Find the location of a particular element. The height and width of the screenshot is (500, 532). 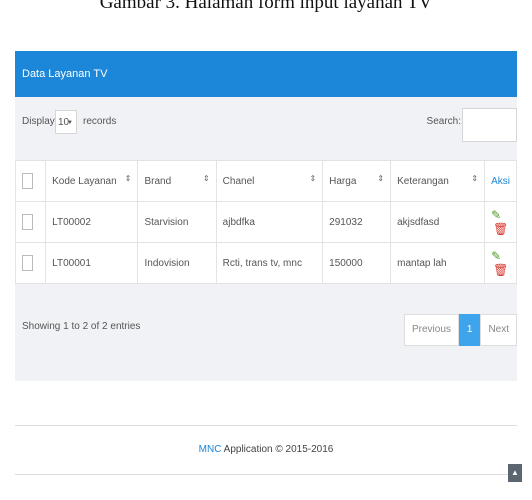

footer-brand: MNC is located at coordinates (210, 449).